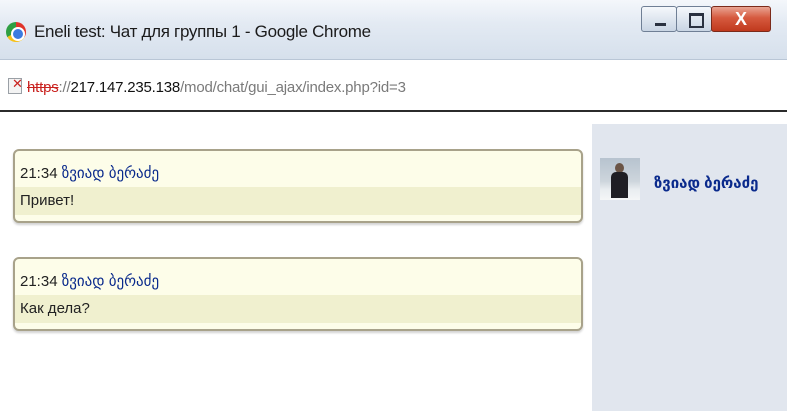 The height and width of the screenshot is (411, 787). Describe the element at coordinates (741, 19) in the screenshot. I see `close-button: X` at that location.